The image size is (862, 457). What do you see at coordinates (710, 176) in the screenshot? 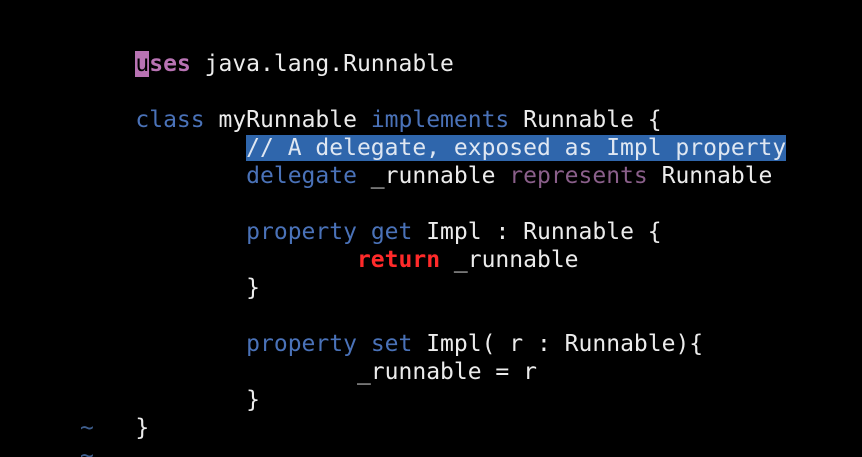
I see `type-name: Runnable` at bounding box center [710, 176].